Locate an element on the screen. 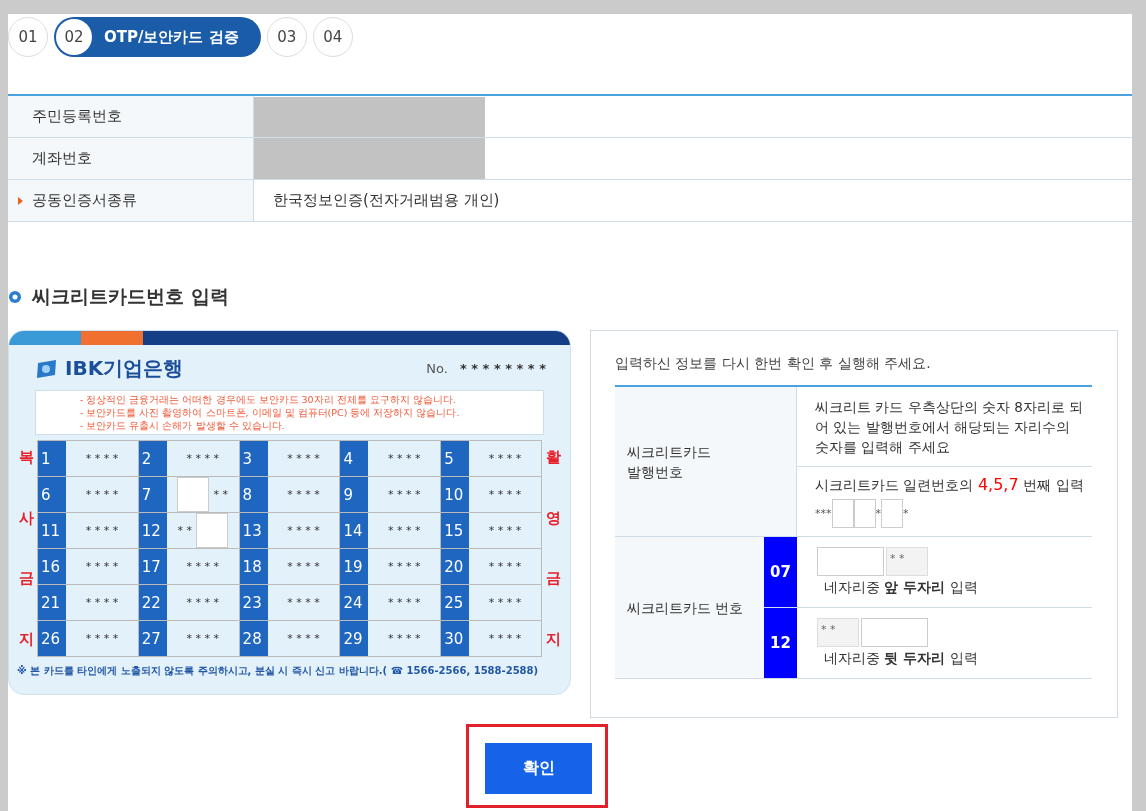 The image size is (1146, 811). cell-number: 17 is located at coordinates (152, 566).